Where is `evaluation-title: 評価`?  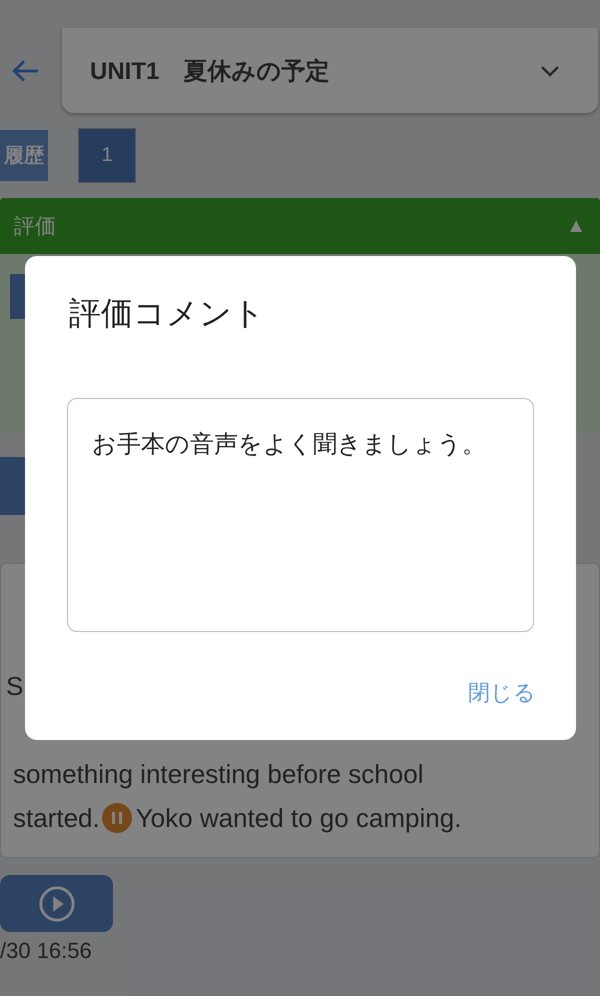 evaluation-title: 評価 is located at coordinates (35, 227).